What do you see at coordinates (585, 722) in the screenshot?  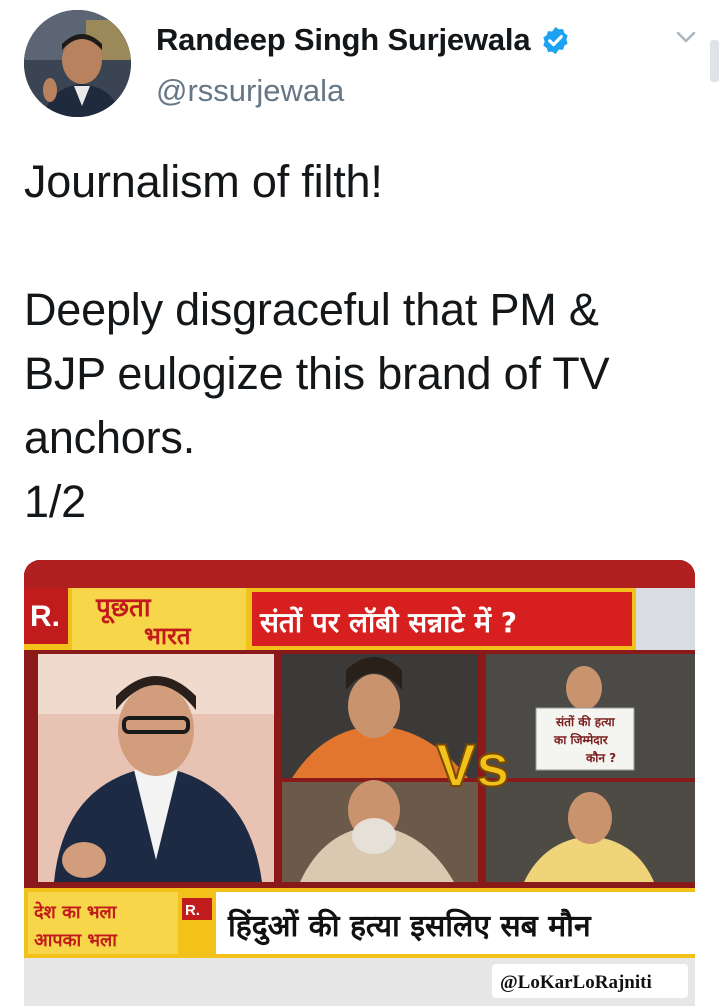 I see `placard-line1: संतों की हत्या` at bounding box center [585, 722].